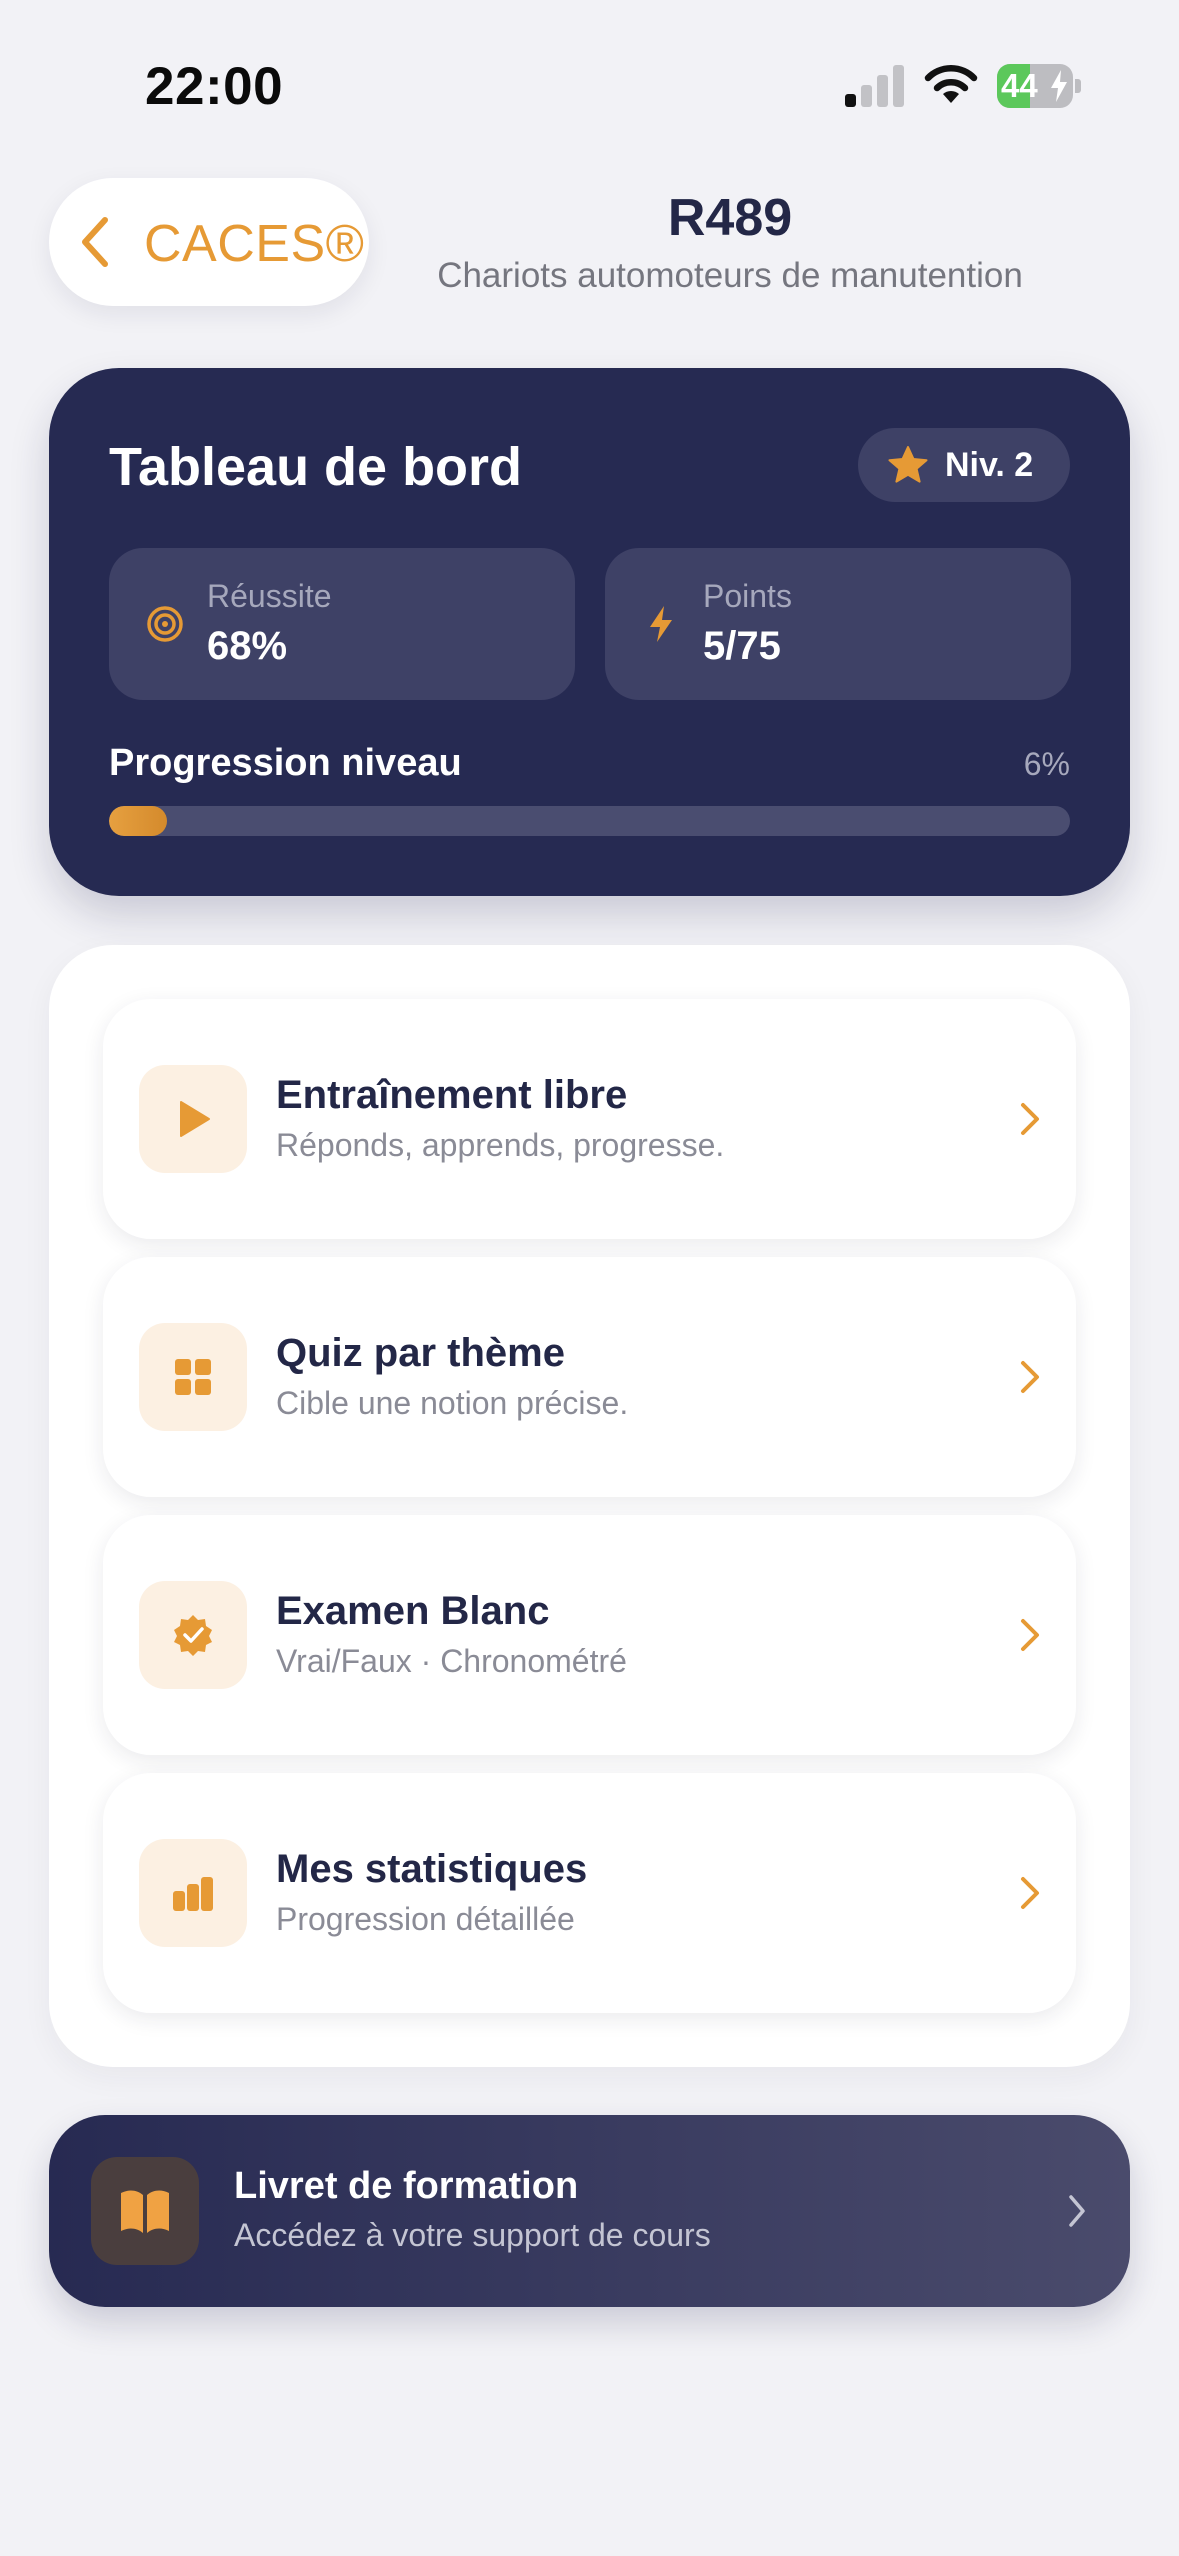 The height and width of the screenshot is (2556, 1179). What do you see at coordinates (661, 624) in the screenshot?
I see `bolt-icon` at bounding box center [661, 624].